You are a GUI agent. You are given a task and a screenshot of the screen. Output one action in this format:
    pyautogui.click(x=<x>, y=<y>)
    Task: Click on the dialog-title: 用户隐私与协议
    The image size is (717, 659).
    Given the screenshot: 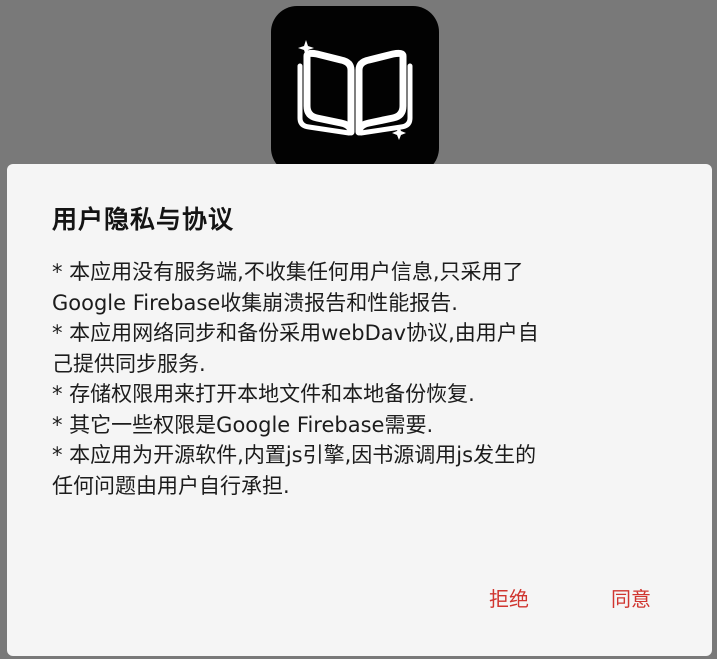 What is the action you would take?
    pyautogui.click(x=143, y=219)
    